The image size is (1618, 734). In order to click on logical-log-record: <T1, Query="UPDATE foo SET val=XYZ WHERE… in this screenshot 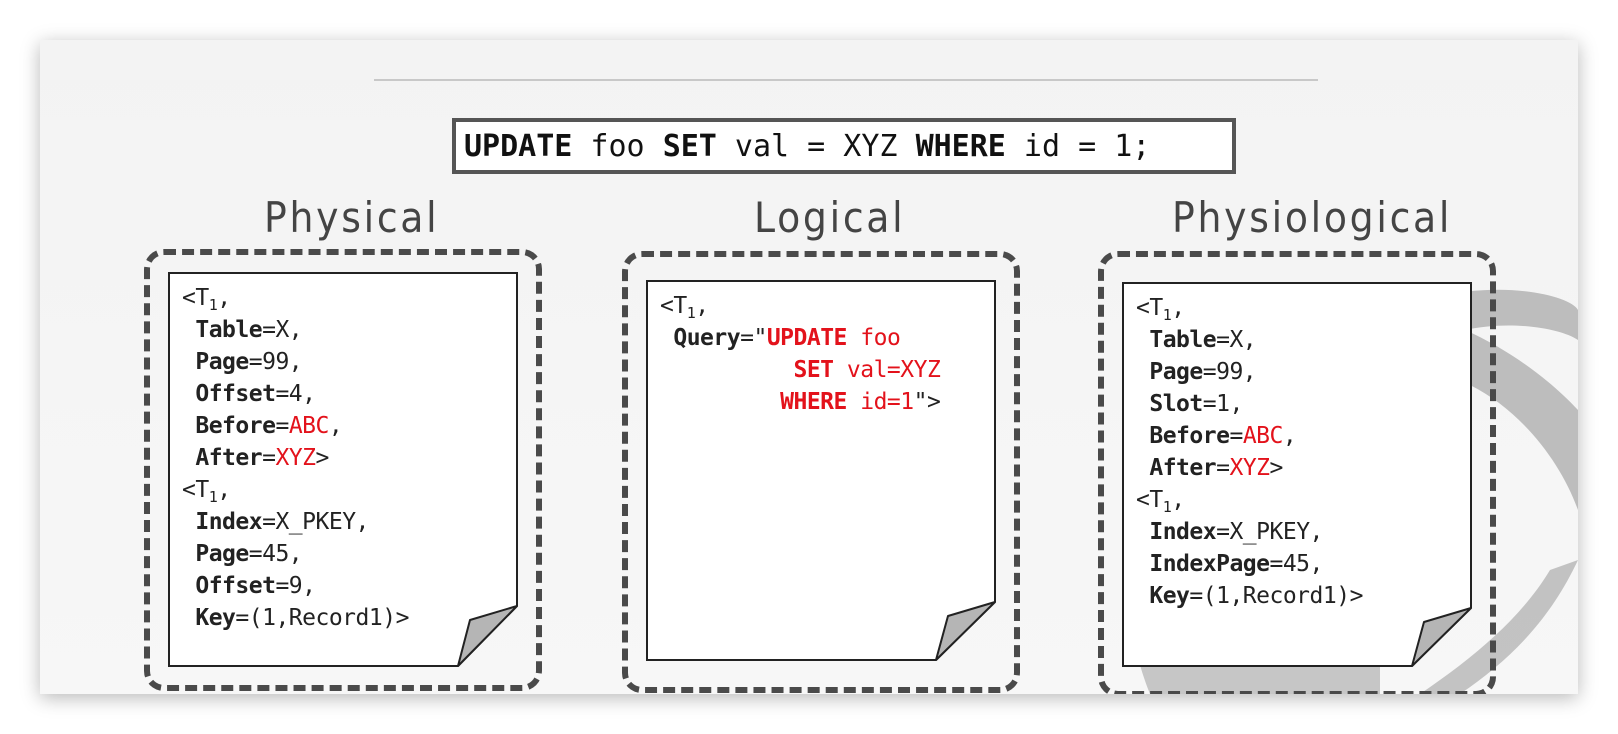, I will do `click(800, 354)`.